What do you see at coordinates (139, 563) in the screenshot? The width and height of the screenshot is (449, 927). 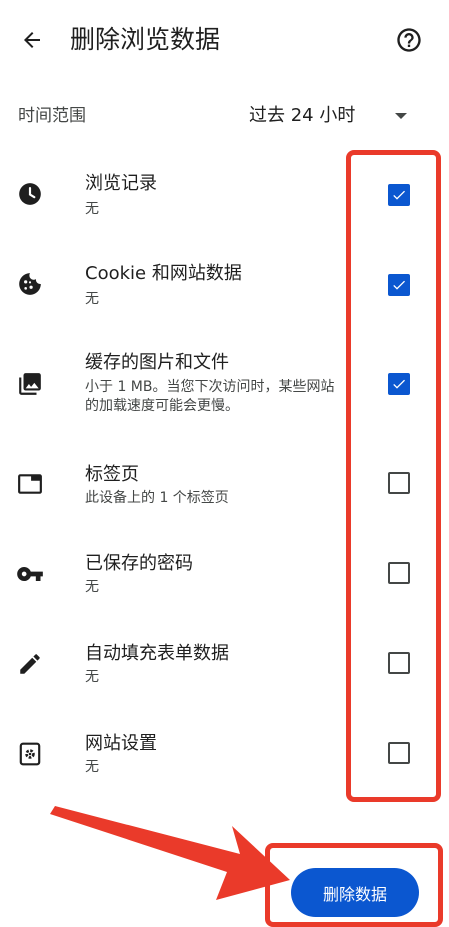 I see `option-title: 已保存的密码` at bounding box center [139, 563].